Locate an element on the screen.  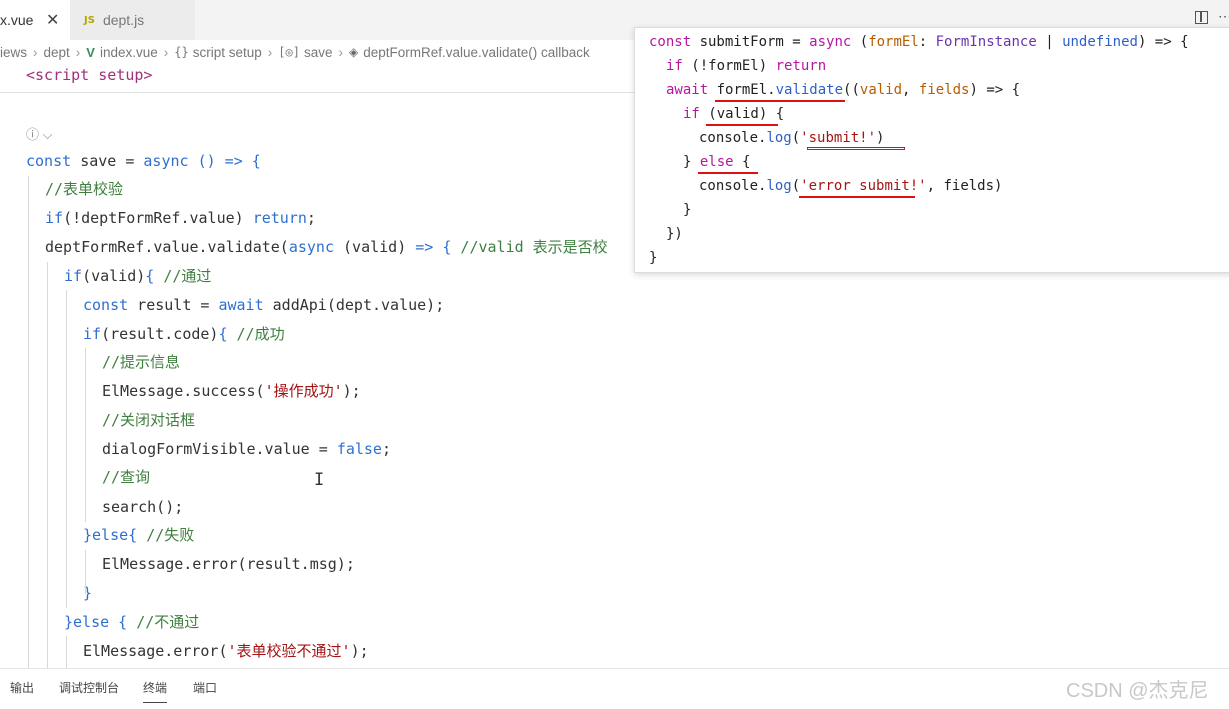
snippet-line: } is located at coordinates (687, 210).